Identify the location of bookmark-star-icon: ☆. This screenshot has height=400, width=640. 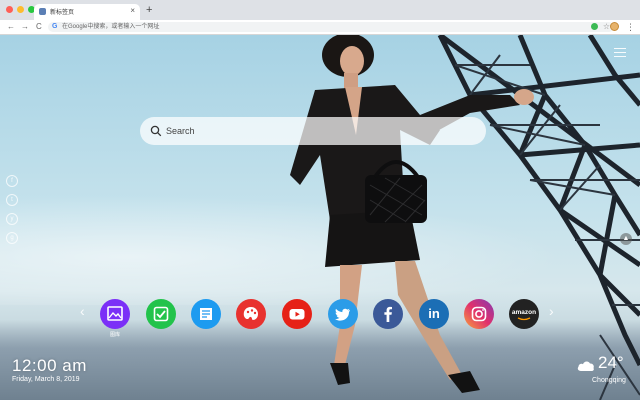
(606, 27).